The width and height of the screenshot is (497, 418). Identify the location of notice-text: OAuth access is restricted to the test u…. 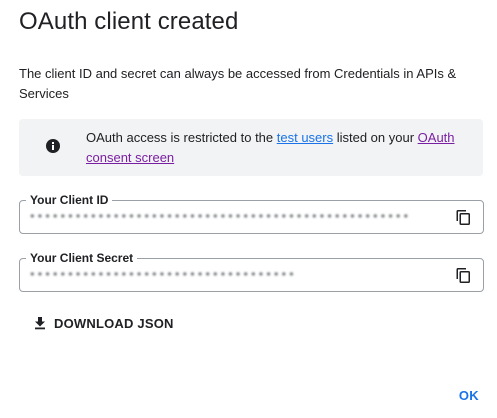
(276, 148).